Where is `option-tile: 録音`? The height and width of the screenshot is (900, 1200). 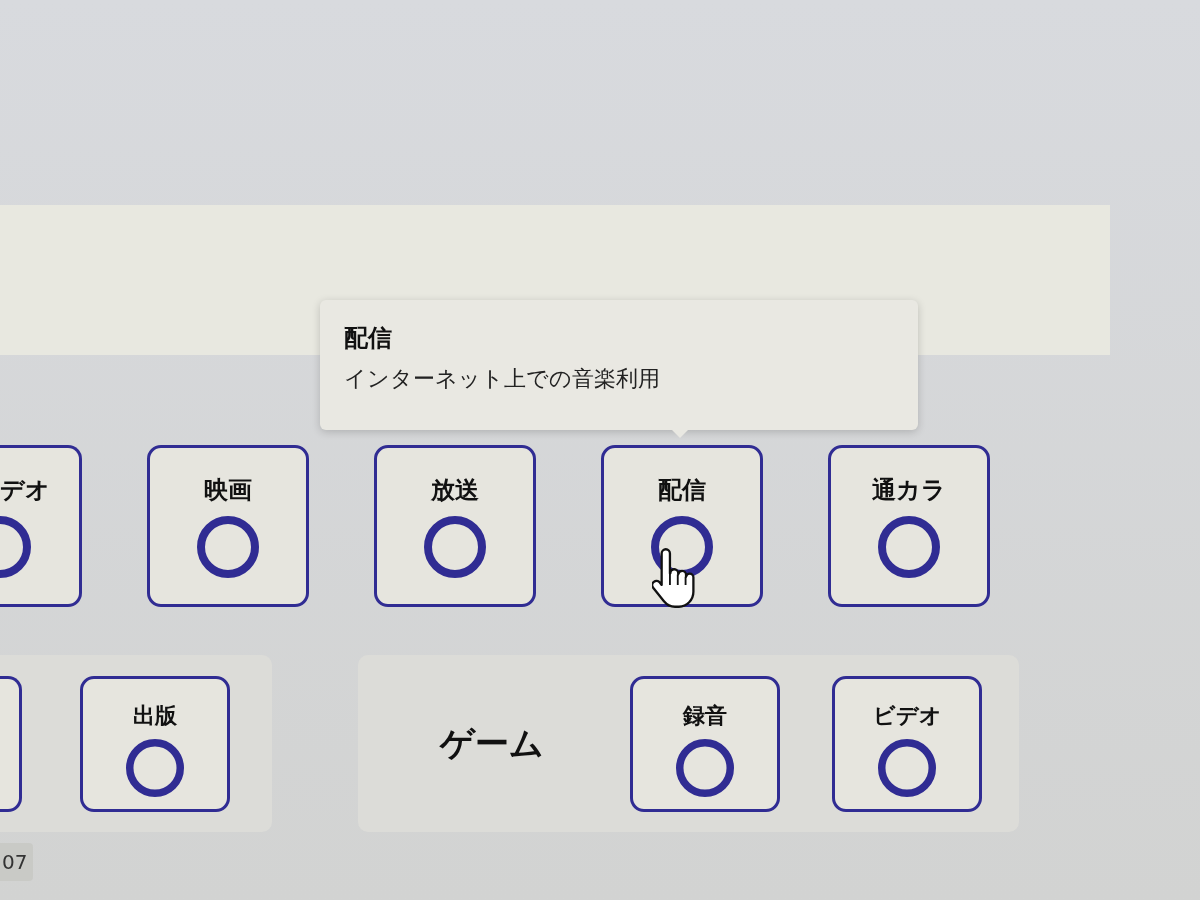
option-tile: 録音 is located at coordinates (705, 743).